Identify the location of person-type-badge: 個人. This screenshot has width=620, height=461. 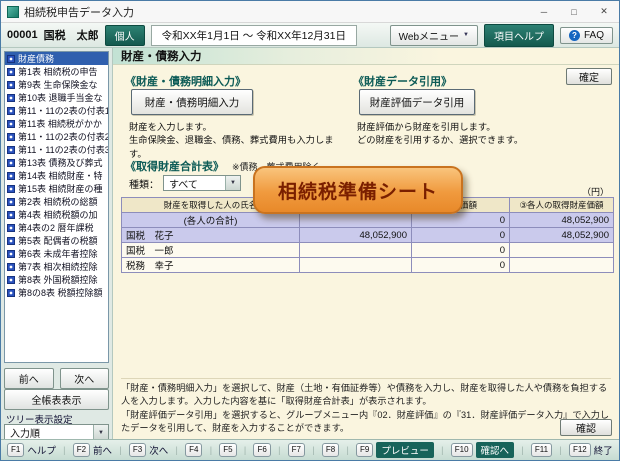
(124, 35).